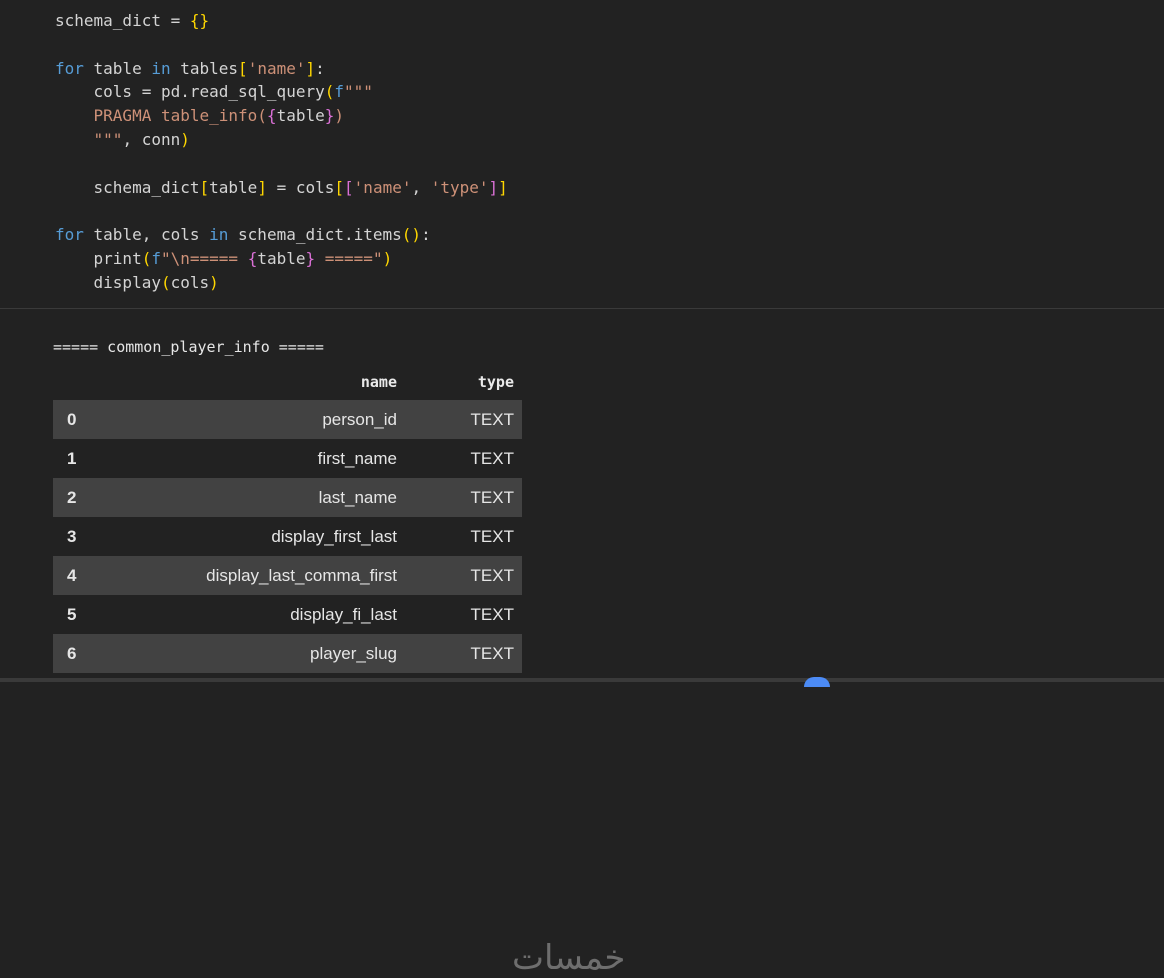 Image resolution: width=1164 pixels, height=978 pixels. I want to click on code-line-11: print(f"\n===== {table} ====="), so click(224, 258).